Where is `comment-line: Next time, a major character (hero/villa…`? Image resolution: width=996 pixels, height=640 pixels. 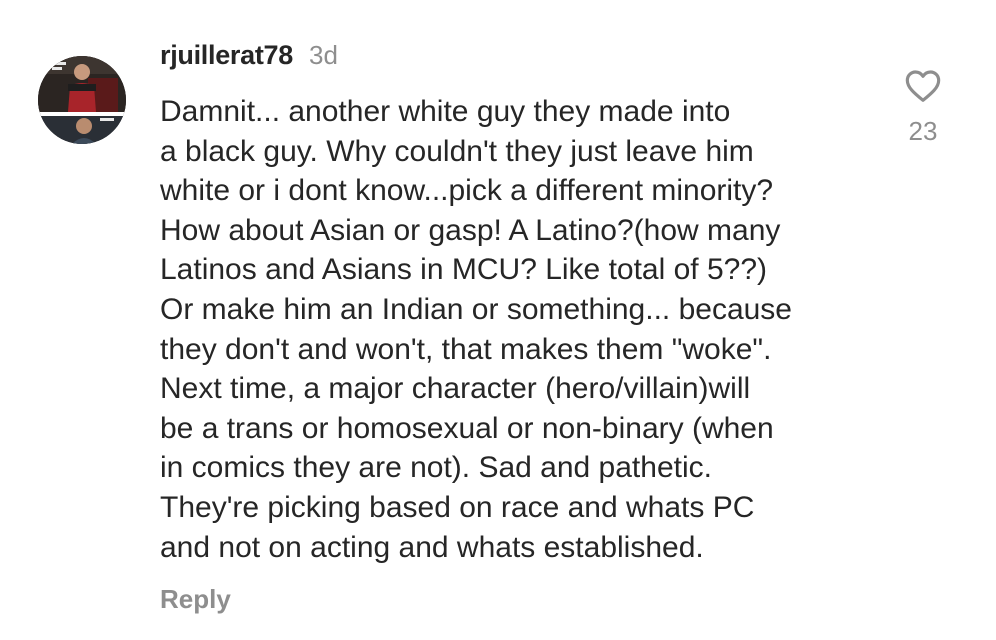
comment-line: Next time, a major character (hero/villa… is located at coordinates (455, 389).